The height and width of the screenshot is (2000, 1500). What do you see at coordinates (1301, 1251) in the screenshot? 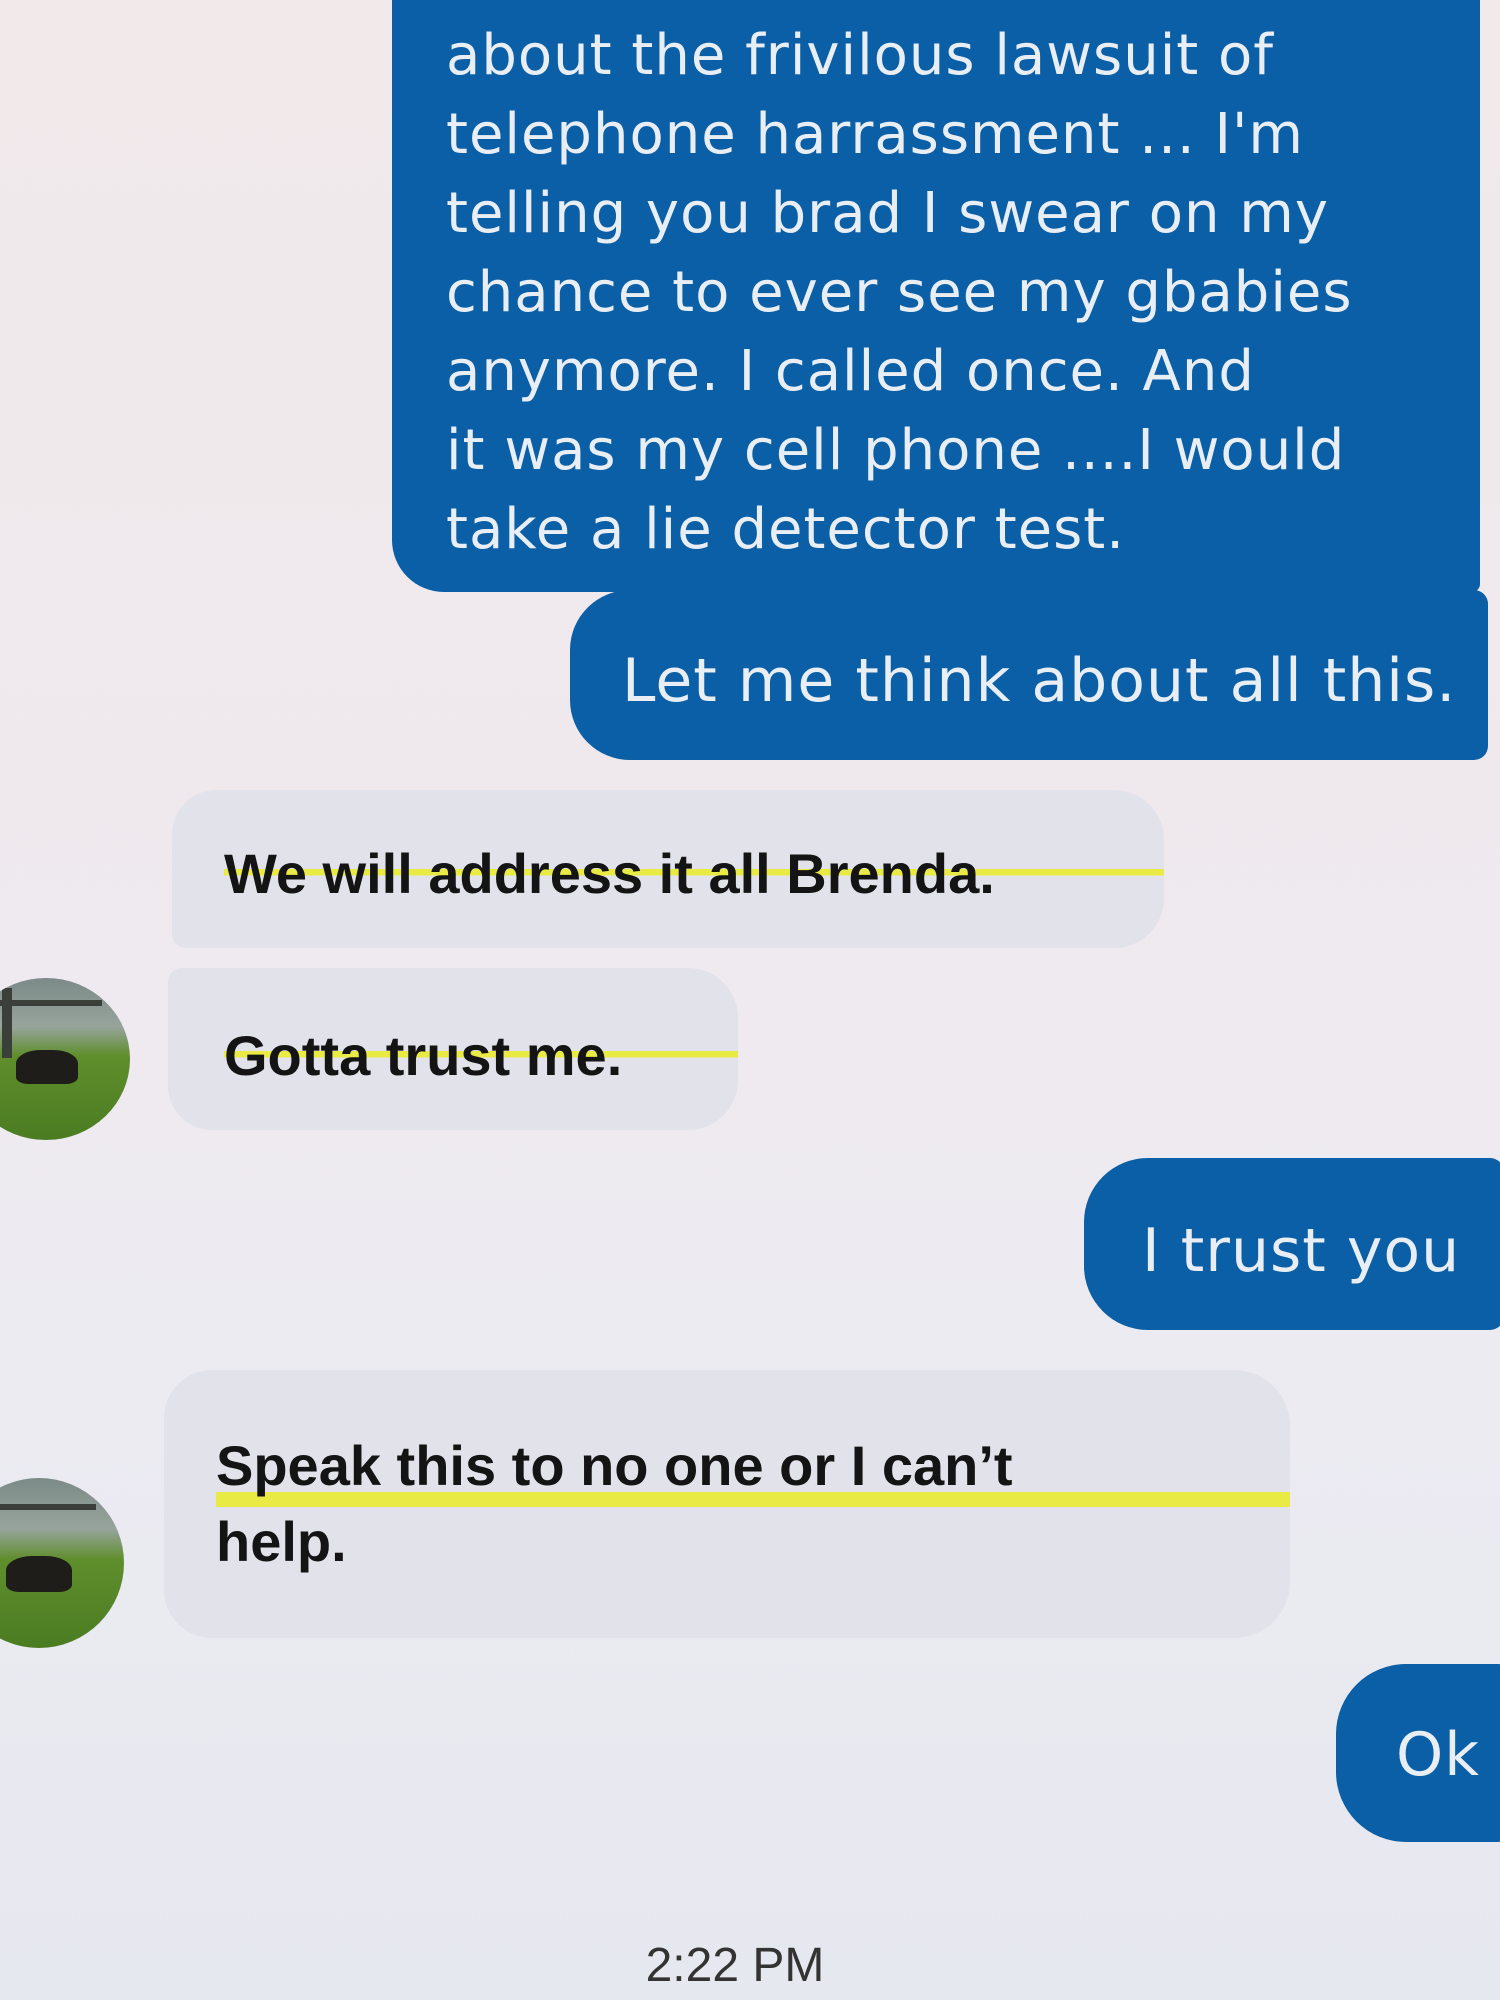
I see `message-text: I trust you` at bounding box center [1301, 1251].